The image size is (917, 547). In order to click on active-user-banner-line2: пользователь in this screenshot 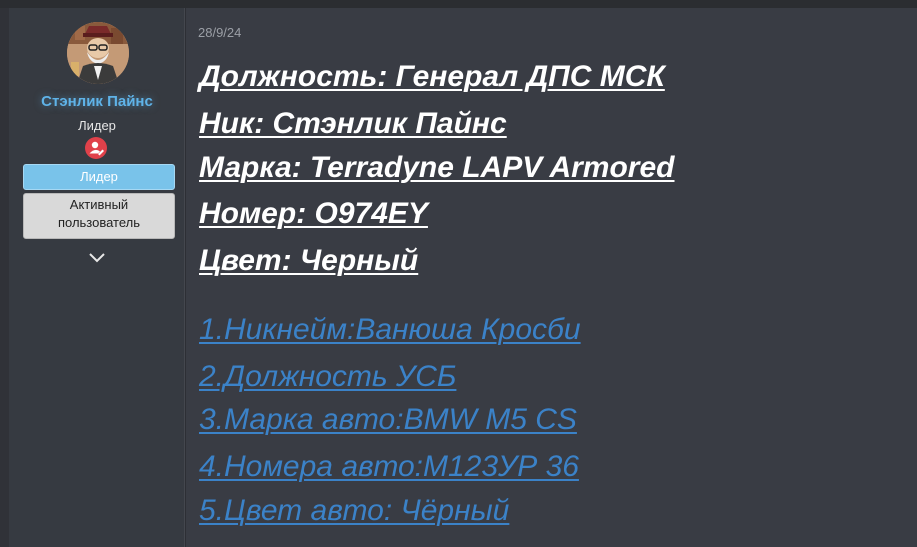, I will do `click(99, 222)`.